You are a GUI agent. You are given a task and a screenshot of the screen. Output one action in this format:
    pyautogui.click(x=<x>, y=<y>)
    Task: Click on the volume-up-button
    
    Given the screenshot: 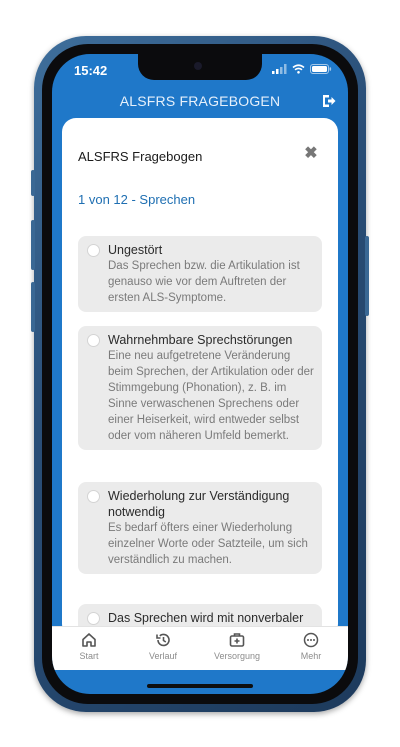 What is the action you would take?
    pyautogui.click(x=33, y=245)
    